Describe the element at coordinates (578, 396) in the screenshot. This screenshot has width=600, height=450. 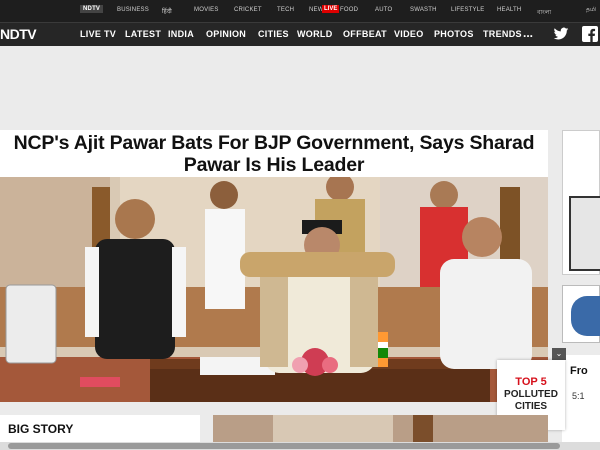
I see `rail-teaser-time: 5:1` at that location.